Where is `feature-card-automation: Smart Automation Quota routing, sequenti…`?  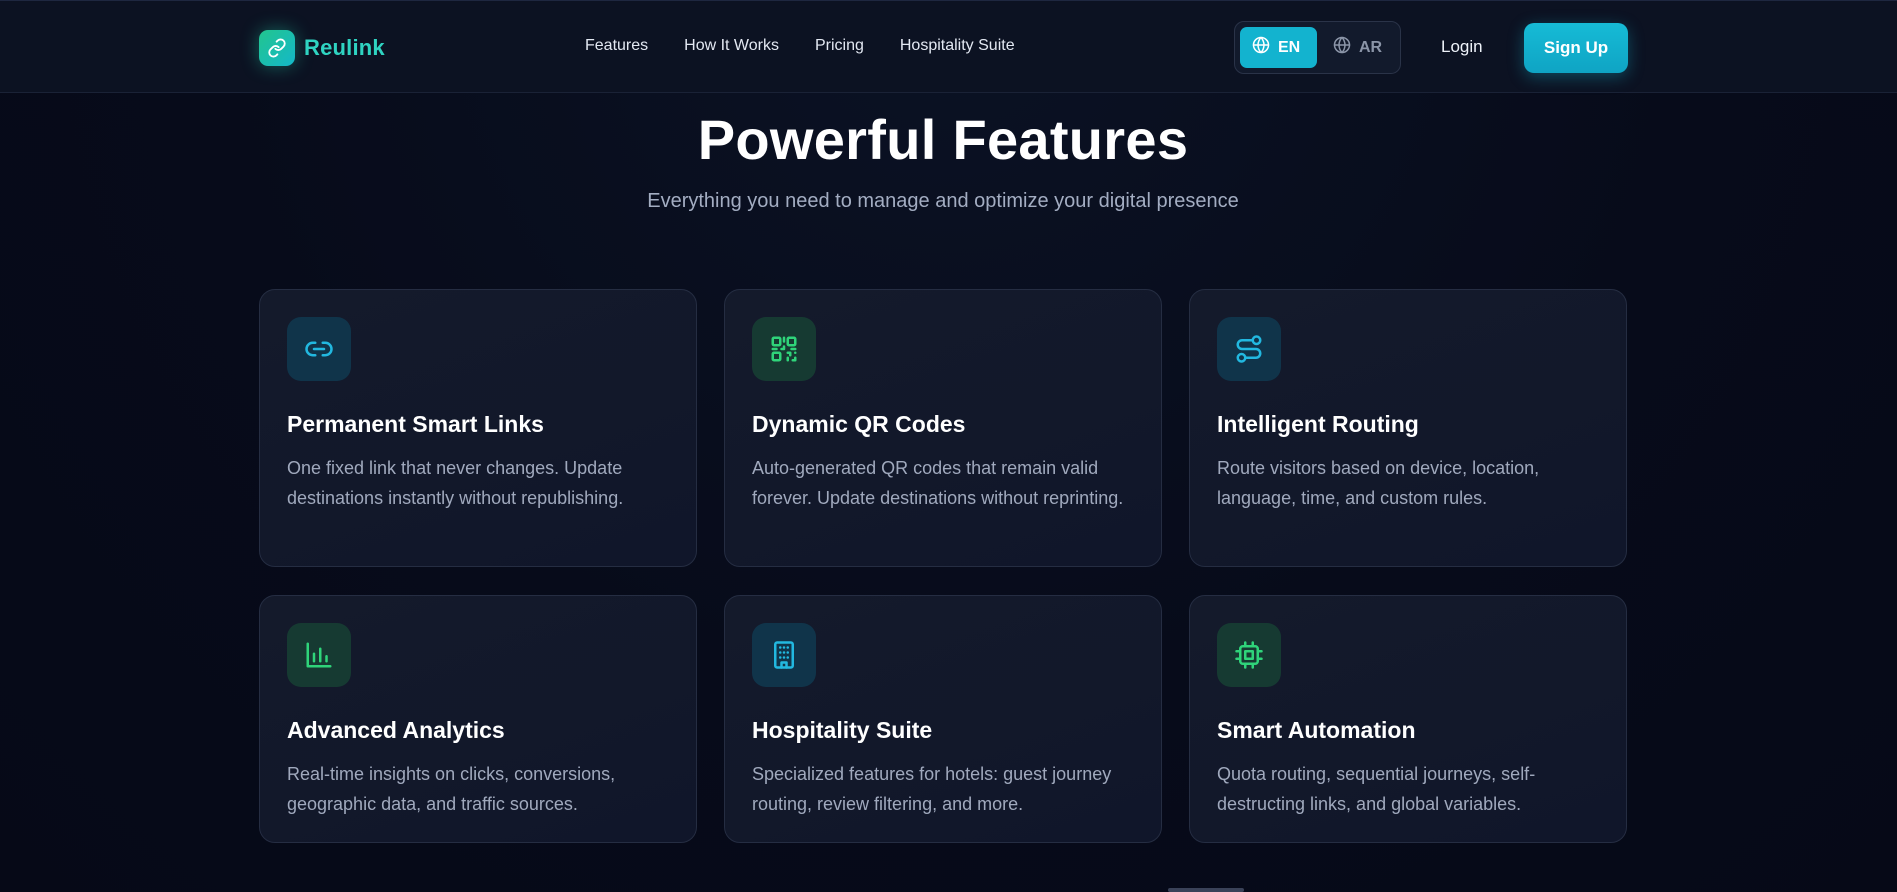
feature-card-automation: Smart Automation Quota routing, sequenti… is located at coordinates (1408, 719).